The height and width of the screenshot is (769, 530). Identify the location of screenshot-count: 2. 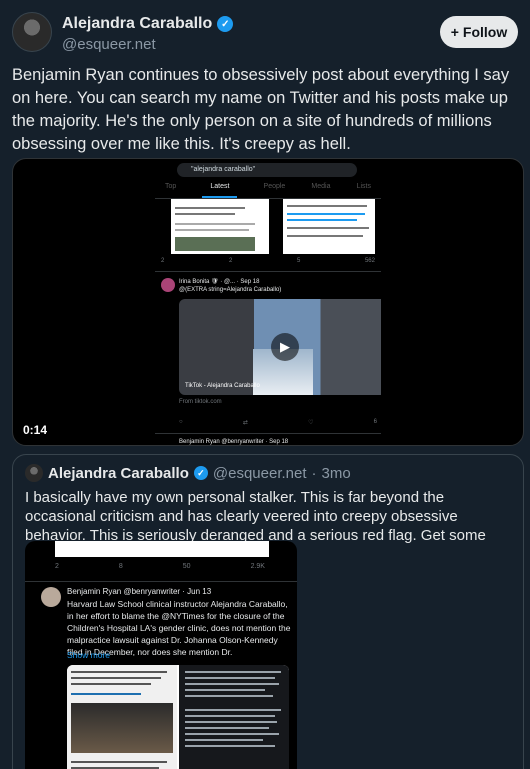
(57, 566).